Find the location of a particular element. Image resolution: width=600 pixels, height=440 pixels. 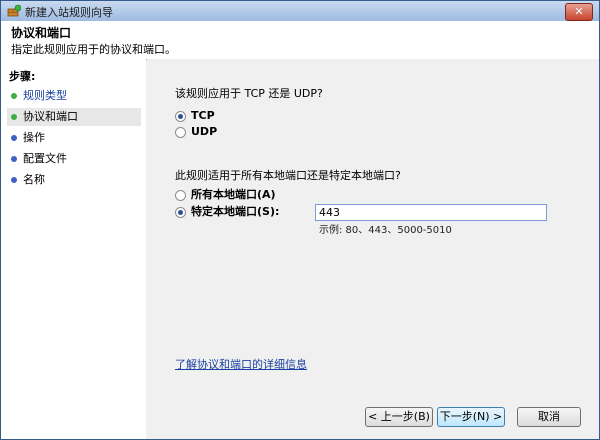

protocol-question: 该规则应用于 TCP 还是 UDP? is located at coordinates (249, 93).